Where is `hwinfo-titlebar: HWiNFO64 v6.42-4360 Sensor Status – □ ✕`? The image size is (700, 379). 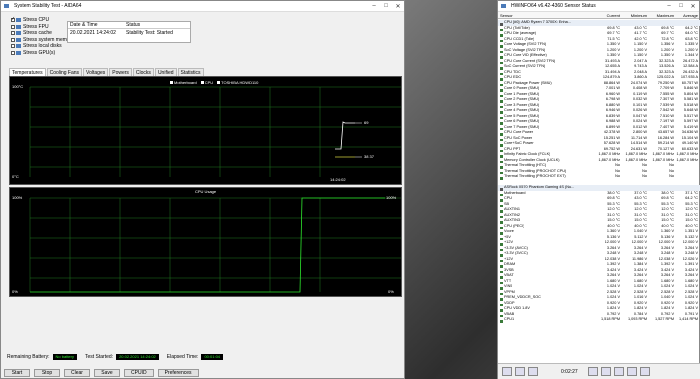
hwinfo-titlebar: HWiNFO64 v6.42-4360 Sensor Status – □ ✕ is located at coordinates (598, 6).